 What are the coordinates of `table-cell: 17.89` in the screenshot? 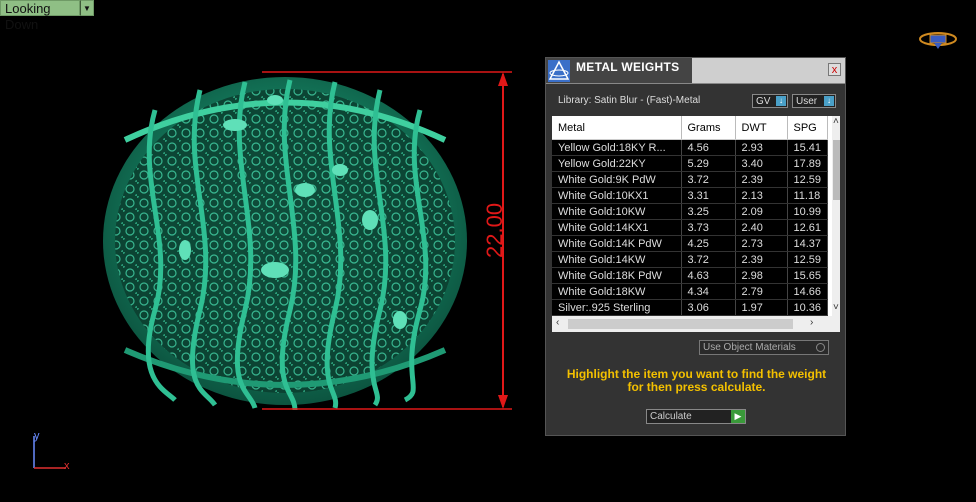 It's located at (808, 163).